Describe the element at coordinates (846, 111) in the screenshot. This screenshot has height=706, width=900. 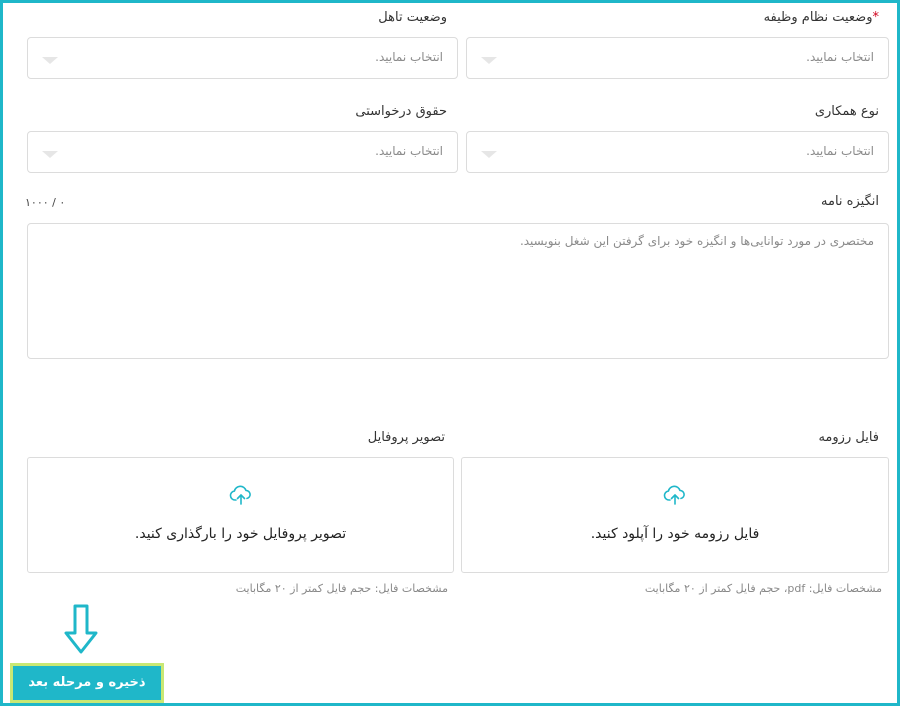
I see `cooperation-type-label: نوع همکاری` at that location.